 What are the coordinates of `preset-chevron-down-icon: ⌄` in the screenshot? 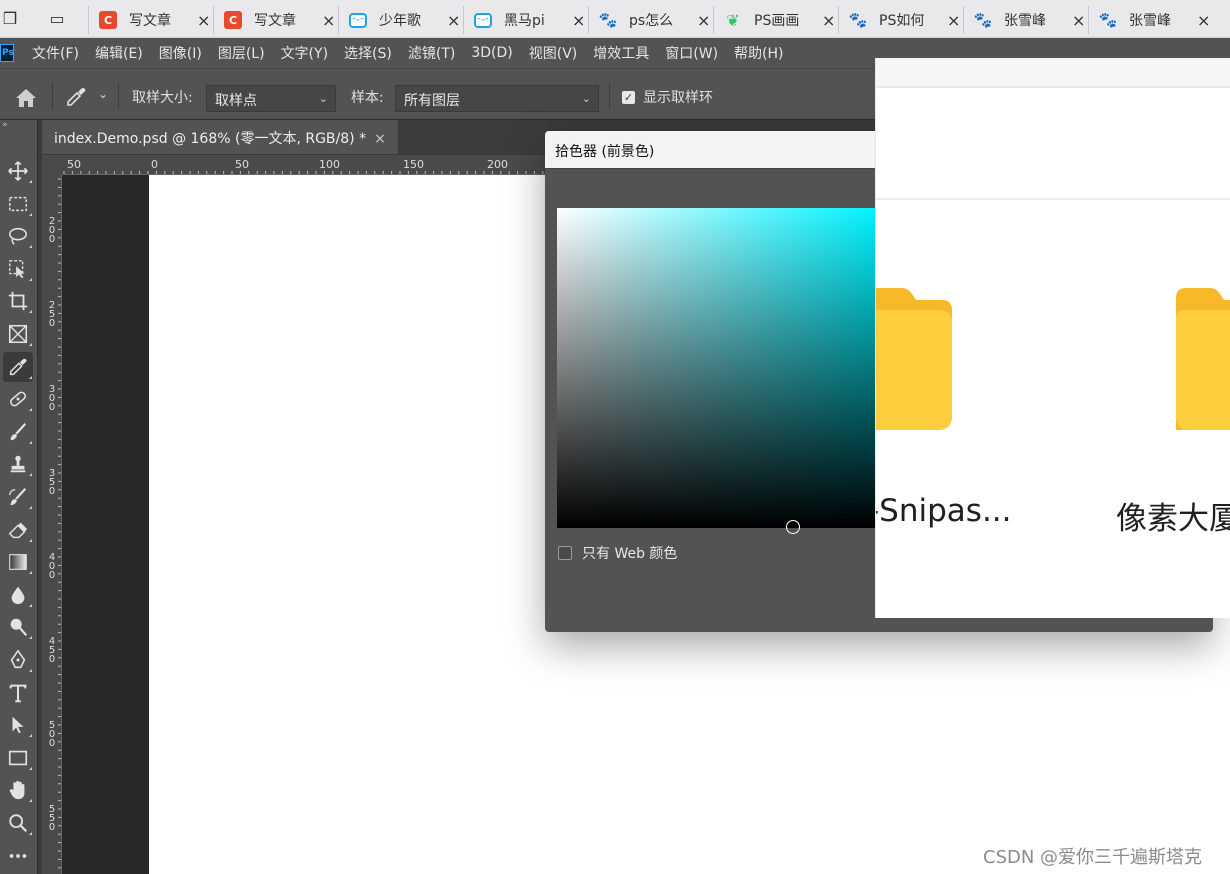 It's located at (103, 94).